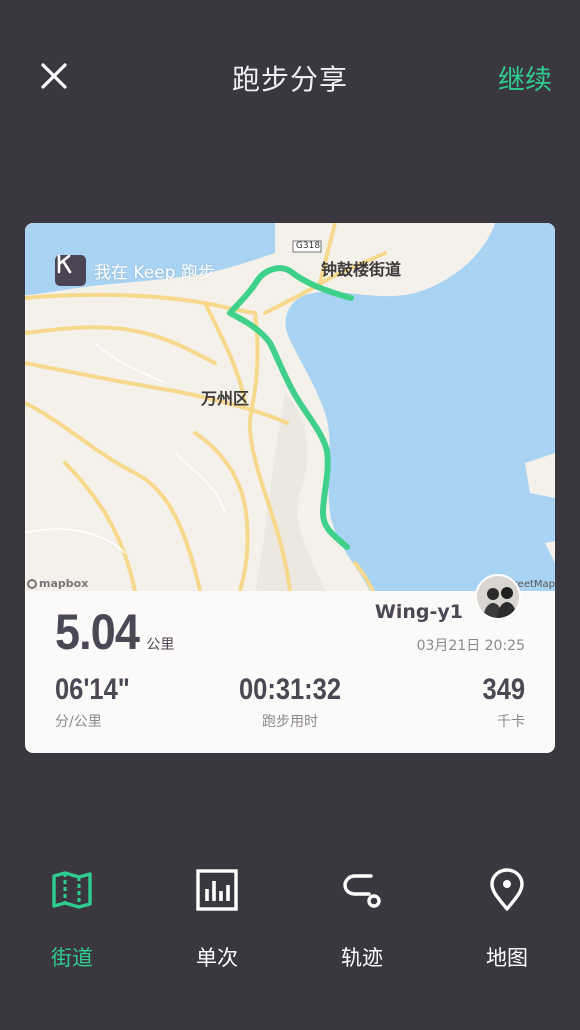 Image resolution: width=580 pixels, height=1030 pixels. What do you see at coordinates (72, 958) in the screenshot?
I see `tab-street-label: 街道` at bounding box center [72, 958].